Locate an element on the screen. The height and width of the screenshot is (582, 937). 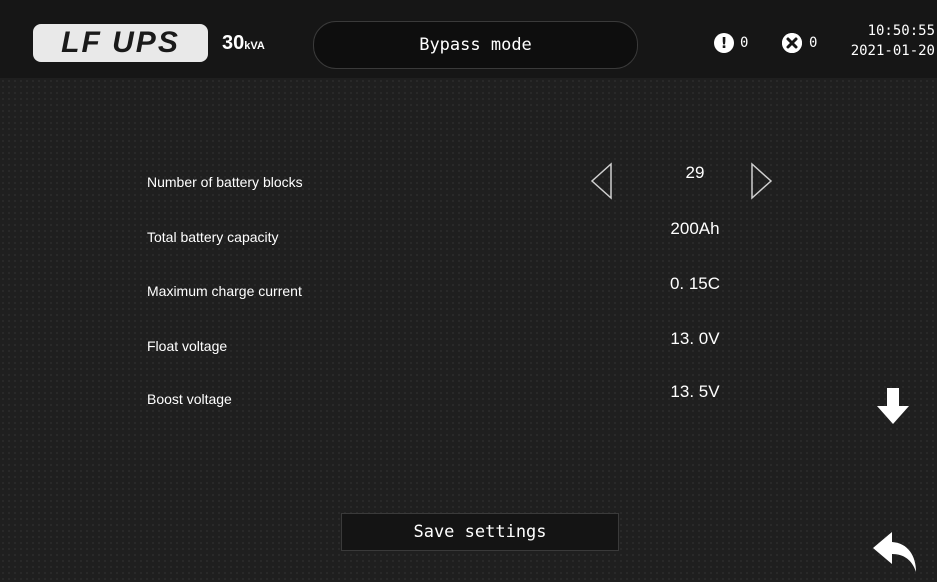
arrow-down-icon is located at coordinates (893, 406).